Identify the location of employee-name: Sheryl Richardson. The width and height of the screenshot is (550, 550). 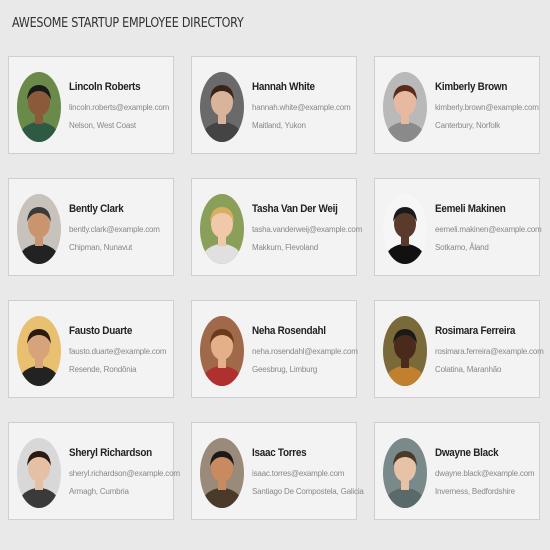
(110, 453).